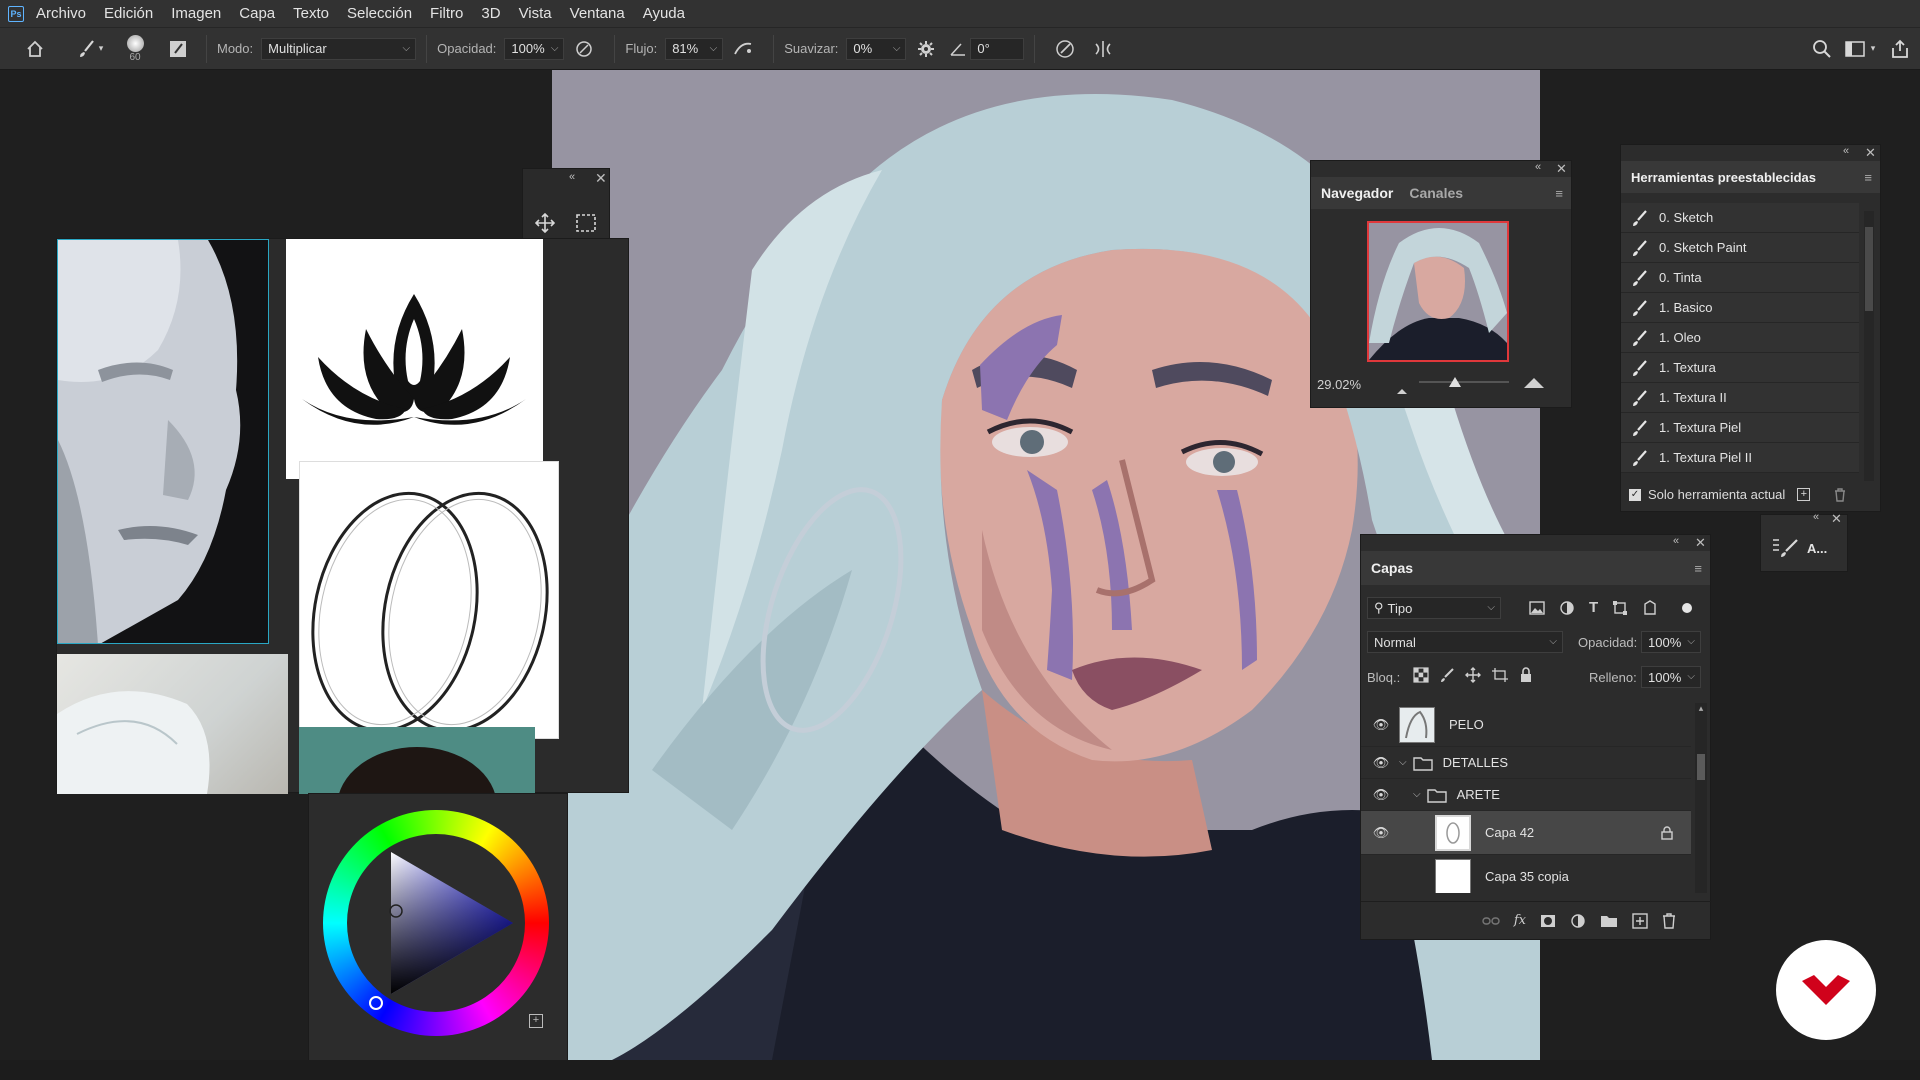 The image size is (1920, 1080). What do you see at coordinates (1455, 382) in the screenshot?
I see `zoom-slider-handle` at bounding box center [1455, 382].